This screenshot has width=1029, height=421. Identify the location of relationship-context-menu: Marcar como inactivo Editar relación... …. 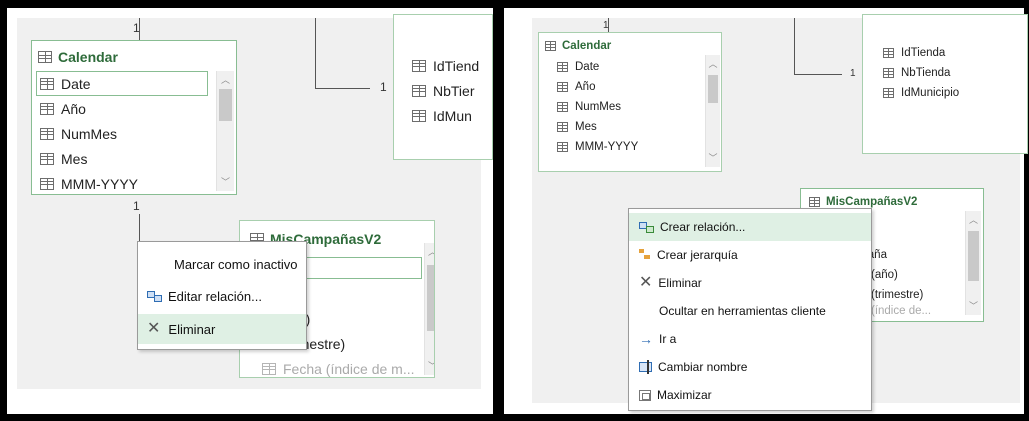
(222, 295).